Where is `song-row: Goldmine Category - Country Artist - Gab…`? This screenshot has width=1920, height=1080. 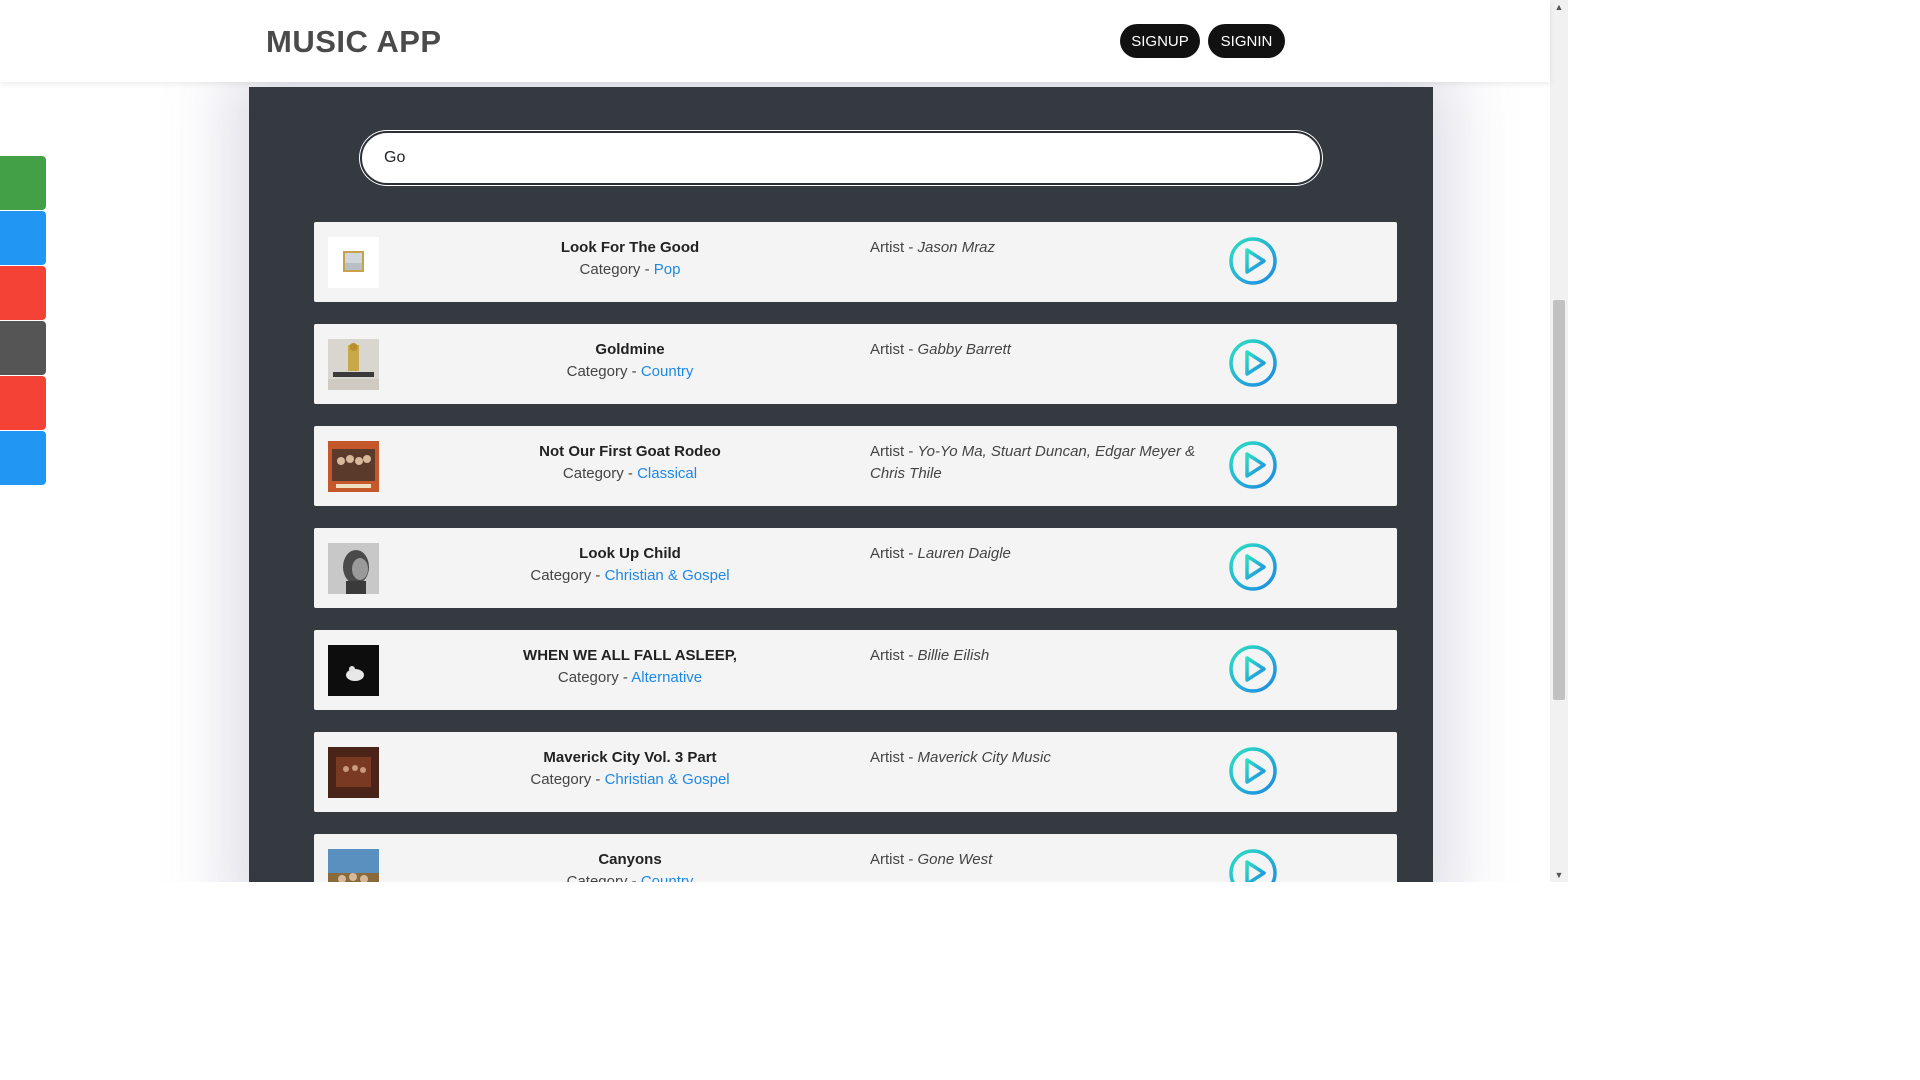
song-row: Goldmine Category - Country Artist - Gab… is located at coordinates (855, 364).